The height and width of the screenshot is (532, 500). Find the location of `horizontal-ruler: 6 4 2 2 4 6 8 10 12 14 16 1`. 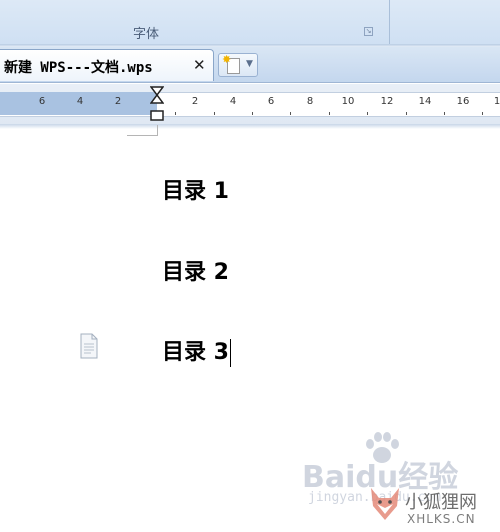

horizontal-ruler: 6 4 2 2 4 6 8 10 12 14 16 1 is located at coordinates (250, 104).